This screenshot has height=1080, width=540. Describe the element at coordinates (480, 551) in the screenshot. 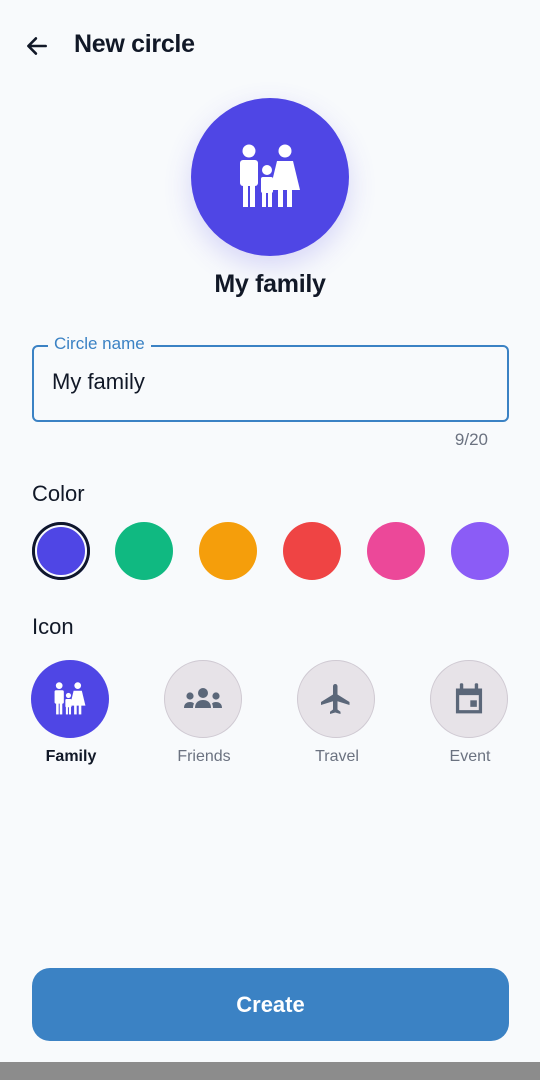

I see `color-swatch-violet` at that location.